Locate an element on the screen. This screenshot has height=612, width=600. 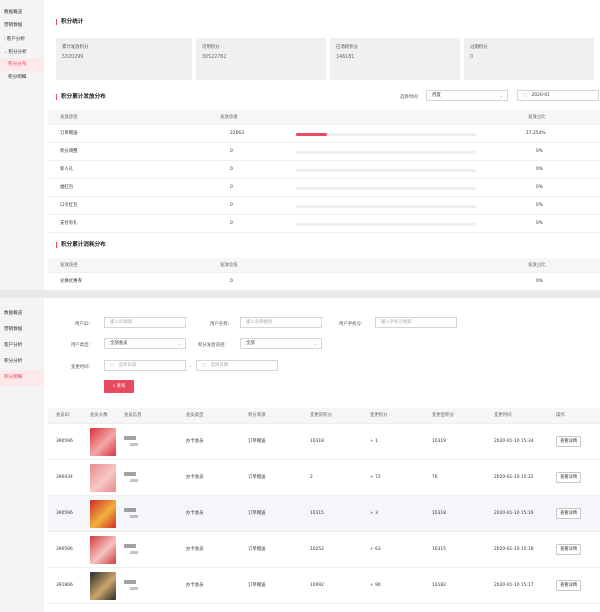
row-channel: 口令红包 is located at coordinates (69, 205).